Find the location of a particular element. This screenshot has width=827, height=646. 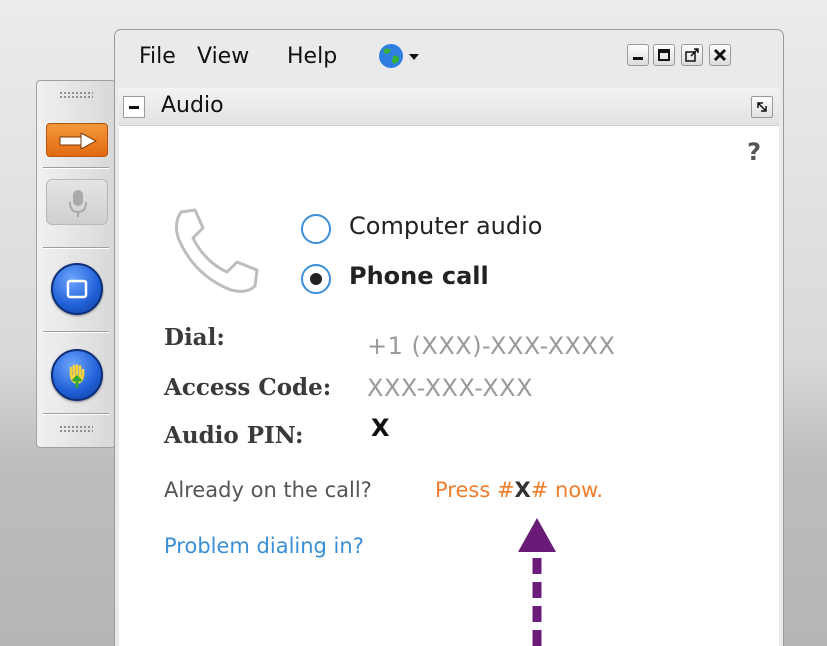

press-suffix: # now. is located at coordinates (567, 490).